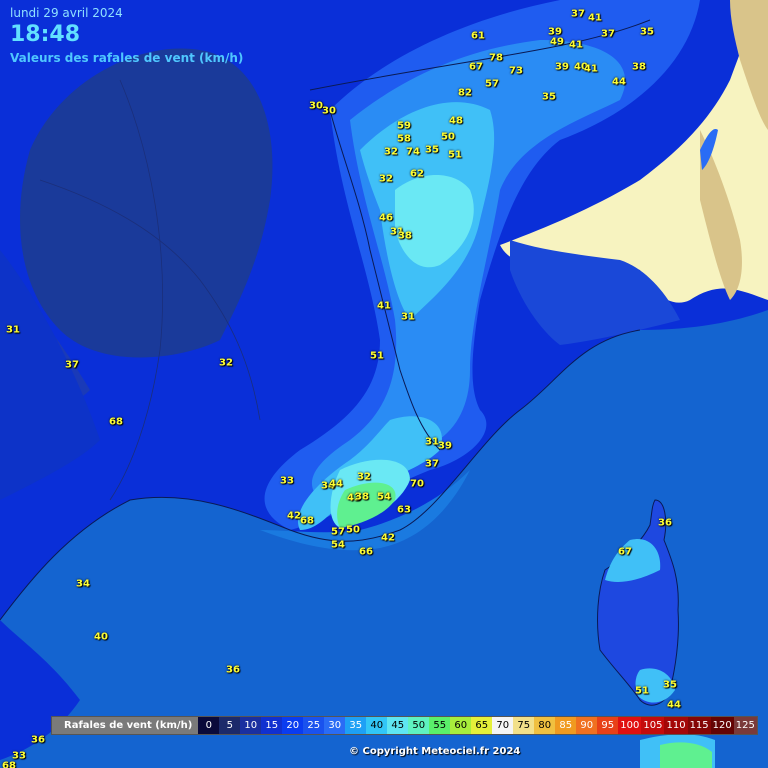  What do you see at coordinates (465, 93) in the screenshot?
I see `station-value: 82` at bounding box center [465, 93].